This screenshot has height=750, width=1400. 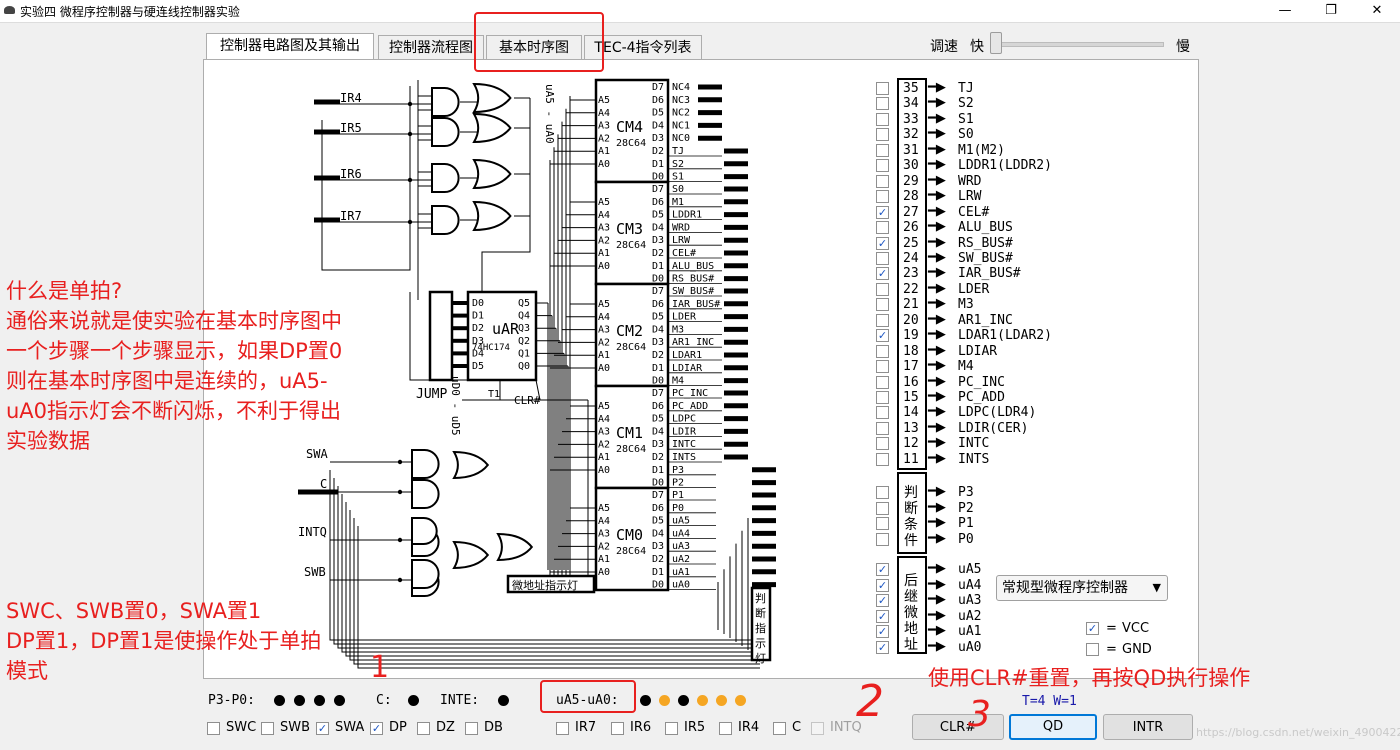 What do you see at coordinates (527, 400) in the screenshot?
I see `uar-clr: CLR#` at bounding box center [527, 400].